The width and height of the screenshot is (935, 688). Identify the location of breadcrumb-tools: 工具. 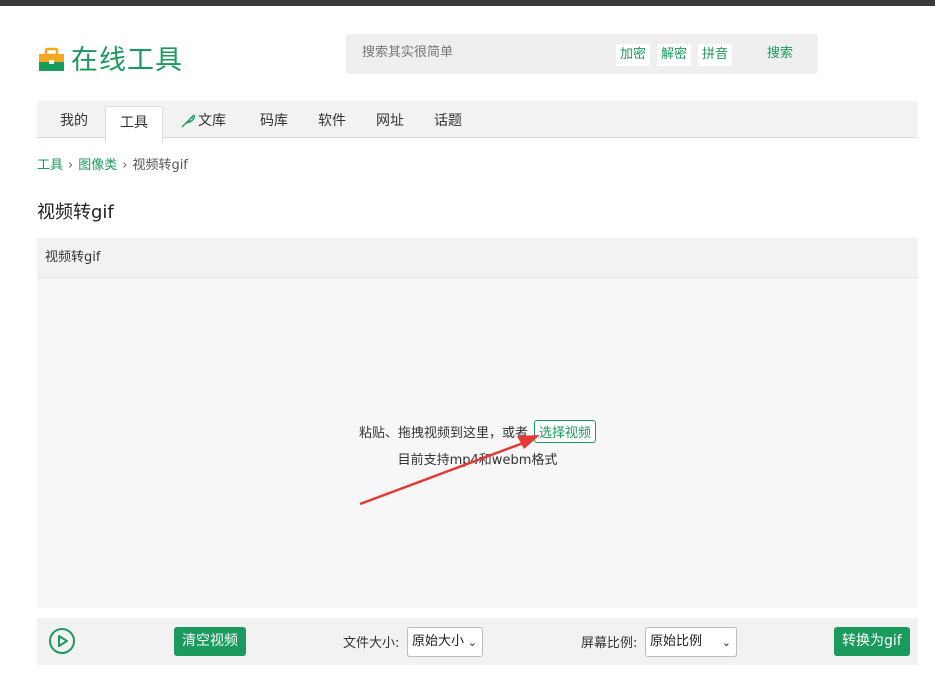
(50, 165).